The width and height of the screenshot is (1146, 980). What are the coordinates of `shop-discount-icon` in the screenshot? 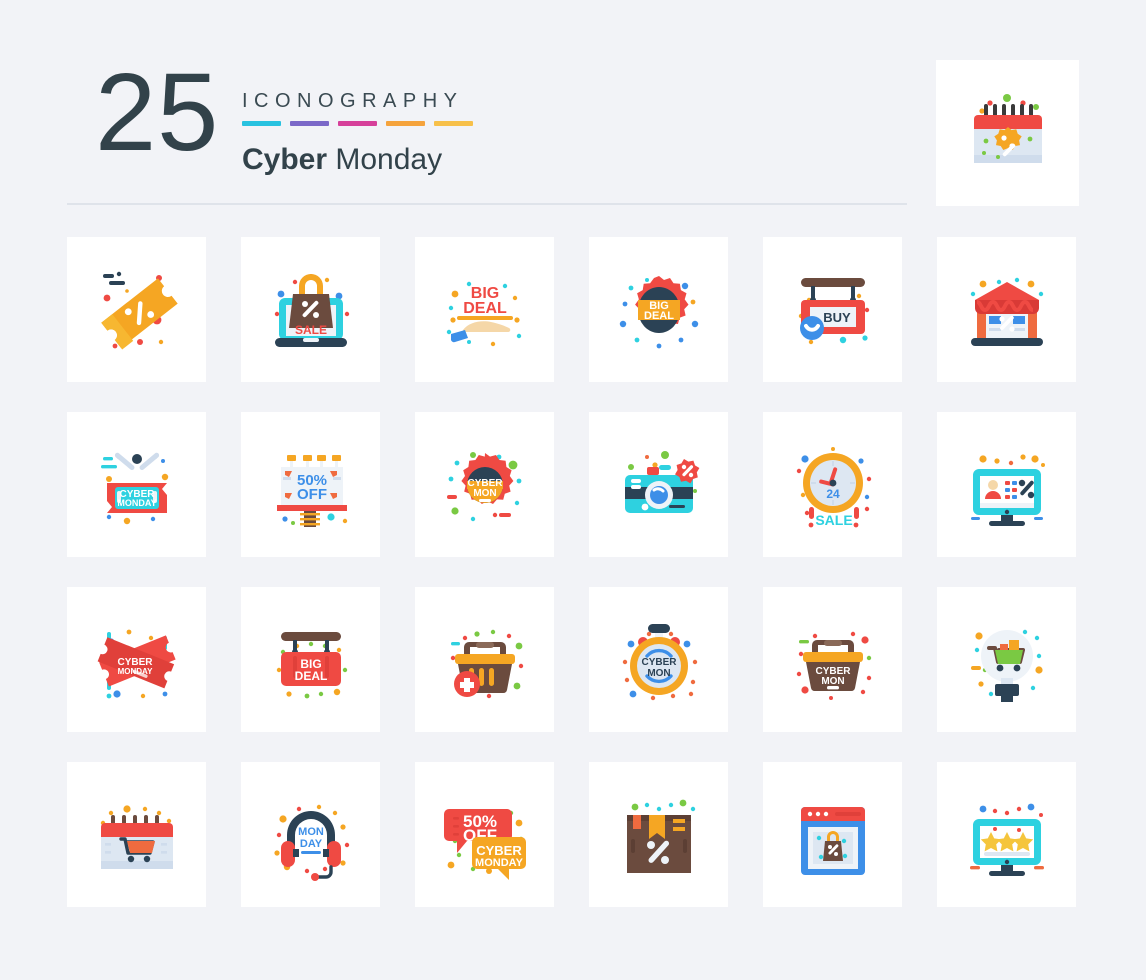 It's located at (1007, 310).